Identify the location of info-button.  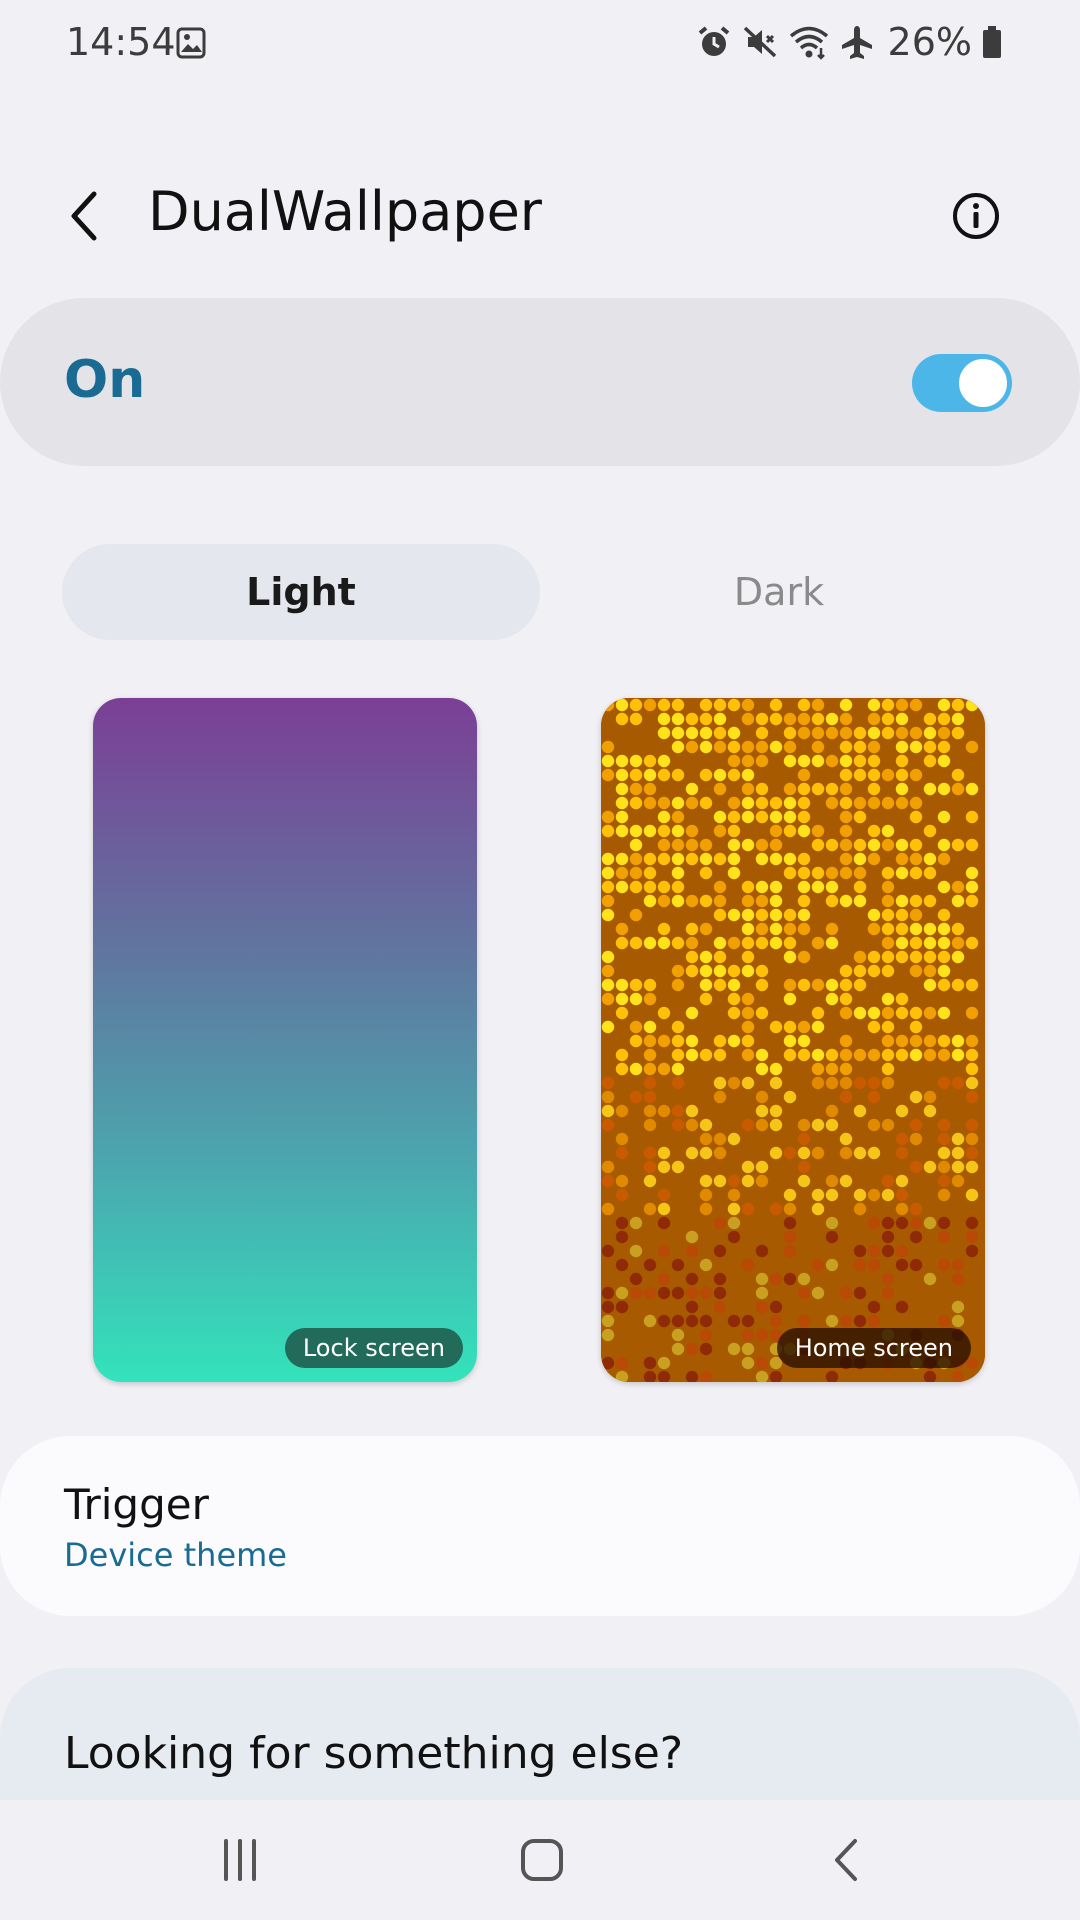
(976, 216).